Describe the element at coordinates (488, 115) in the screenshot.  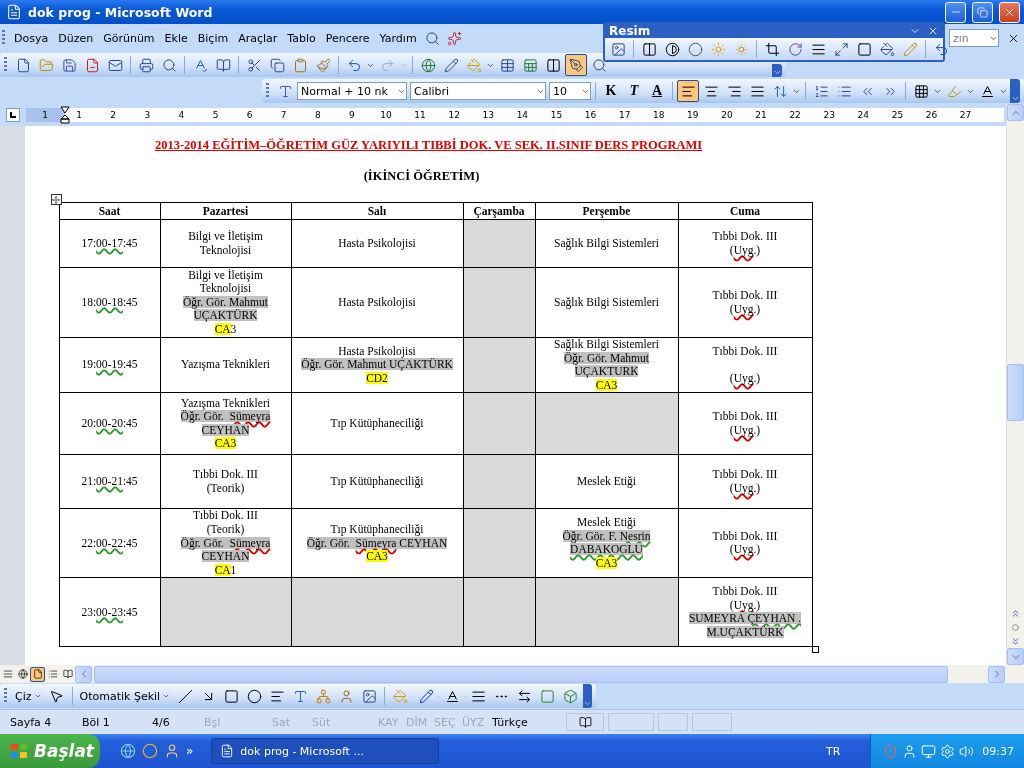
I see `ruler-number: 13` at that location.